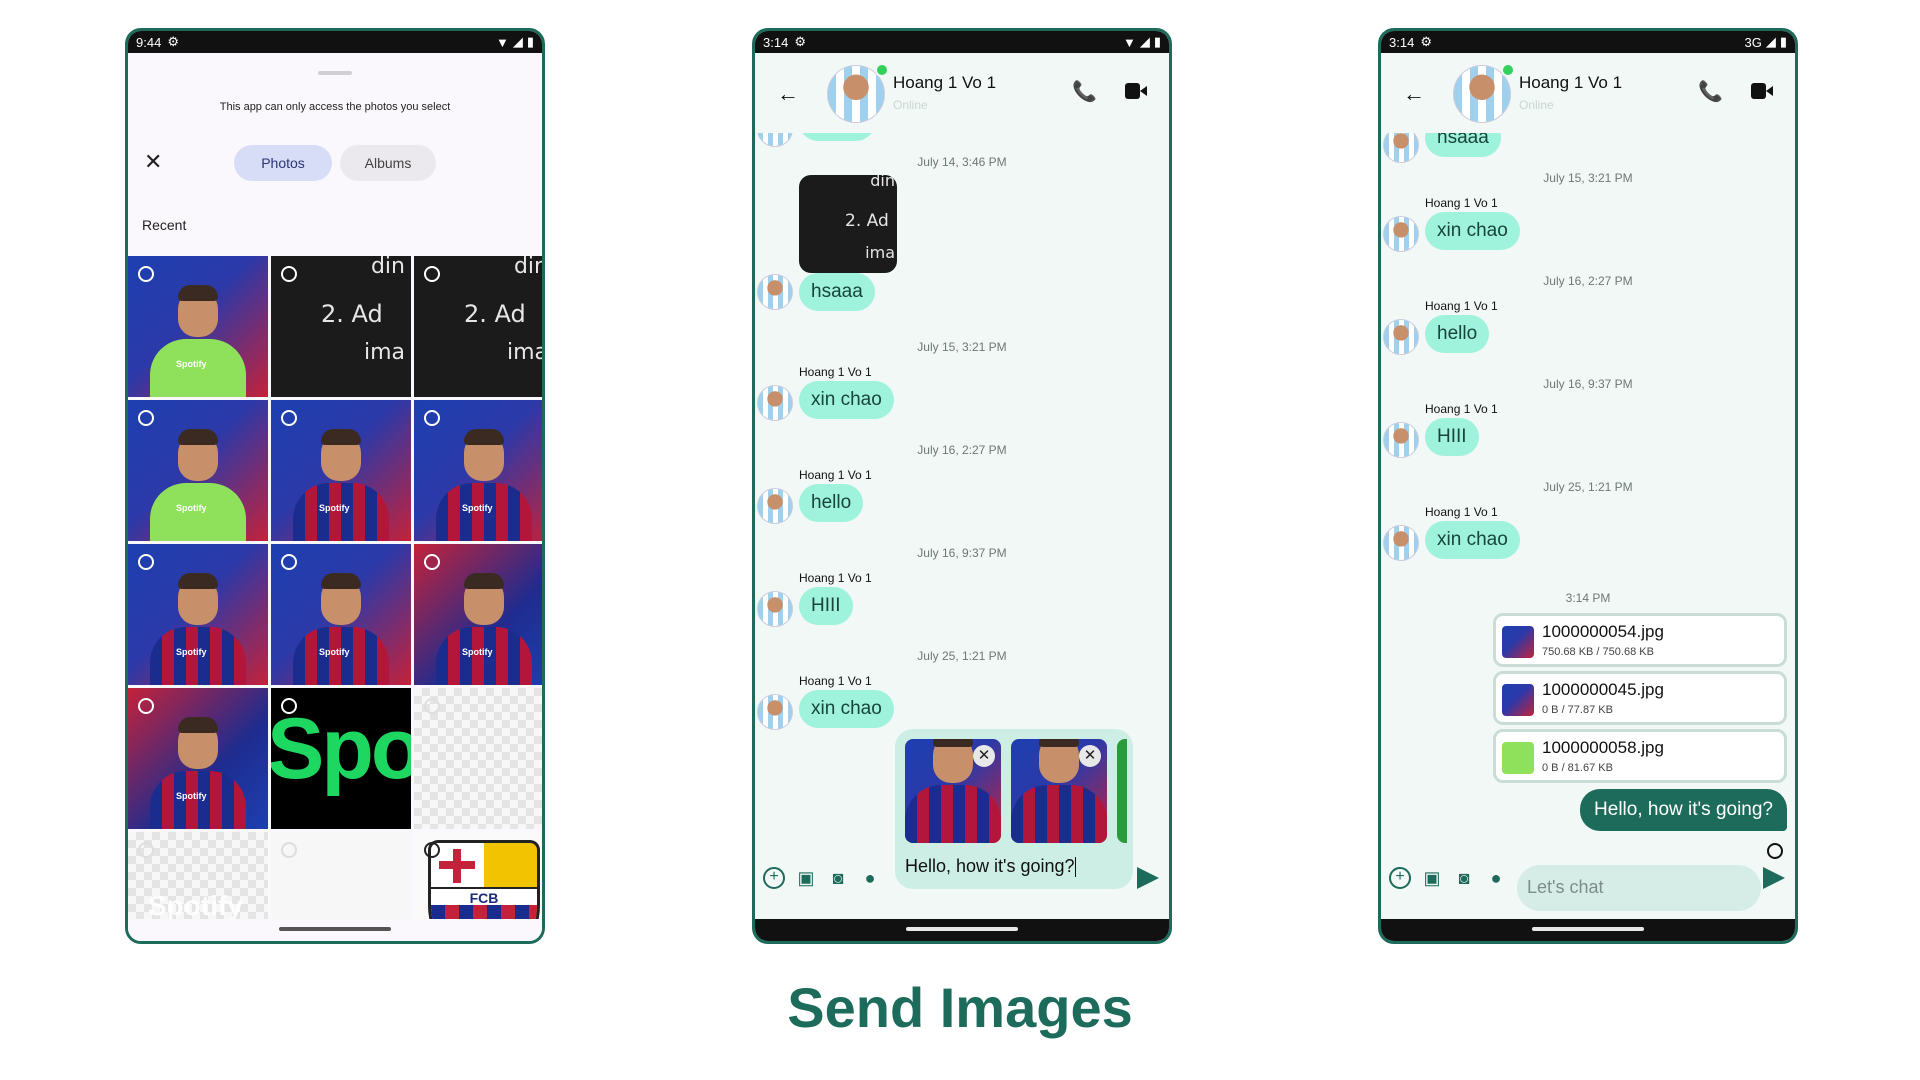 This screenshot has height=1080, width=1920. I want to click on message-input: Hello, how it's going?, so click(990, 866).